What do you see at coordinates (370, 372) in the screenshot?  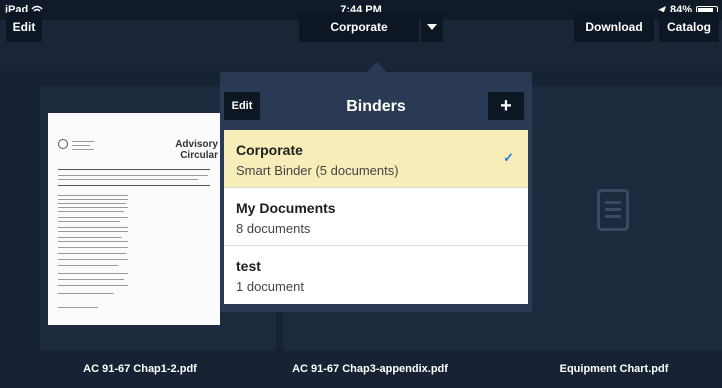 I see `document-name: AC 91-67 Chap3-appendix.pdf` at bounding box center [370, 372].